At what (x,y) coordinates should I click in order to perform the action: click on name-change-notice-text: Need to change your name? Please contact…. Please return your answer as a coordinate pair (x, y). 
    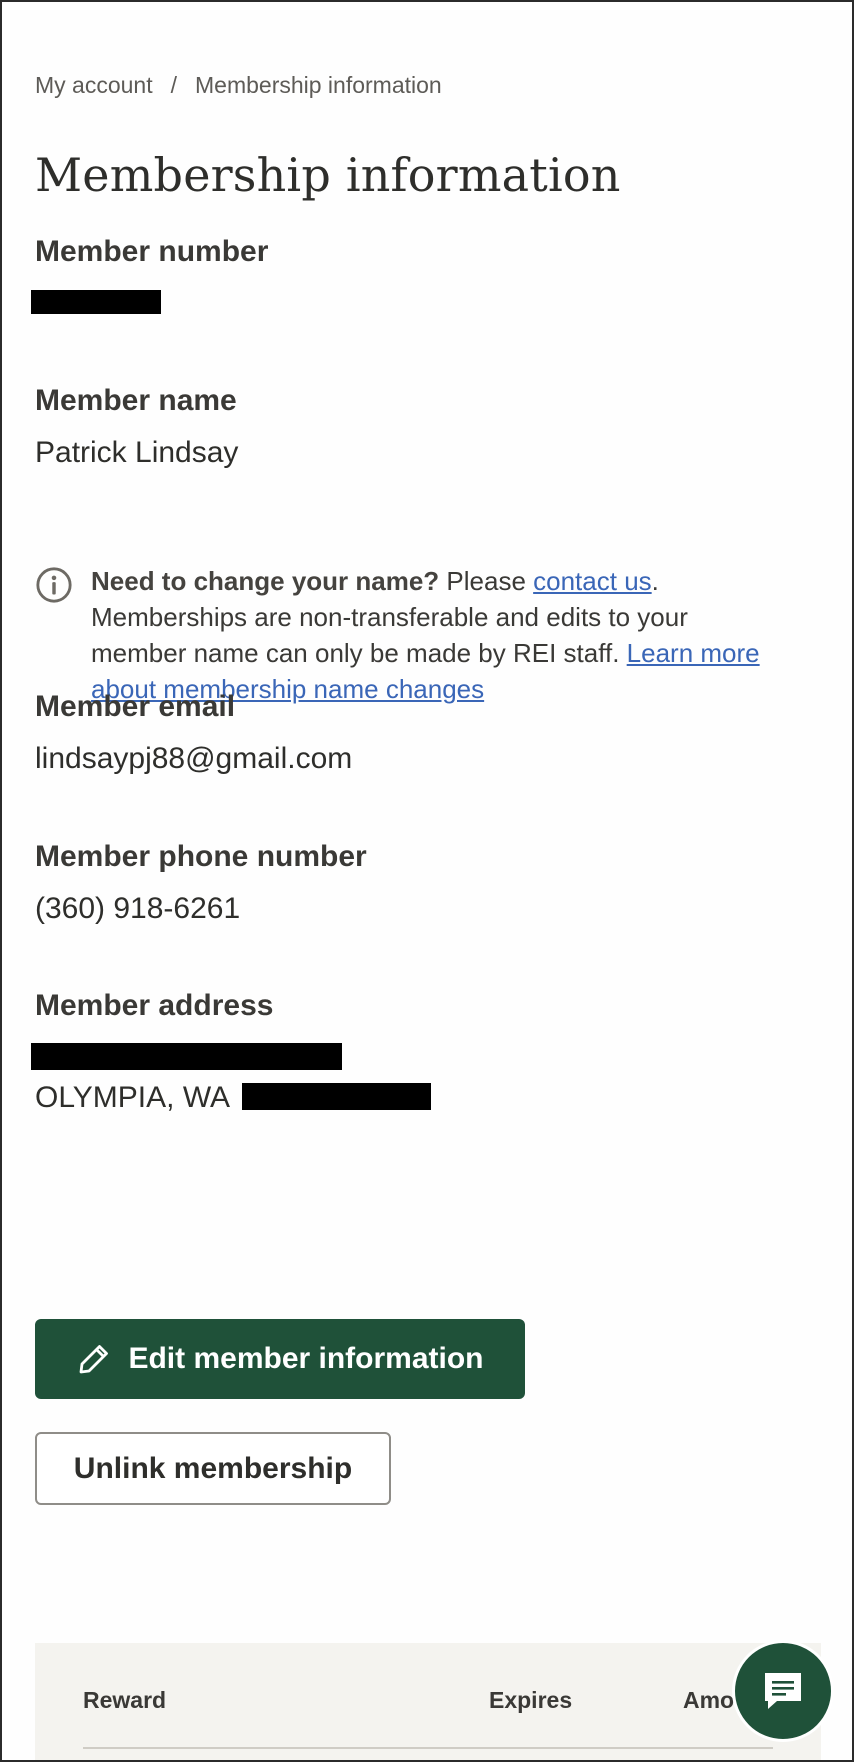
    Looking at the image, I should click on (433, 635).